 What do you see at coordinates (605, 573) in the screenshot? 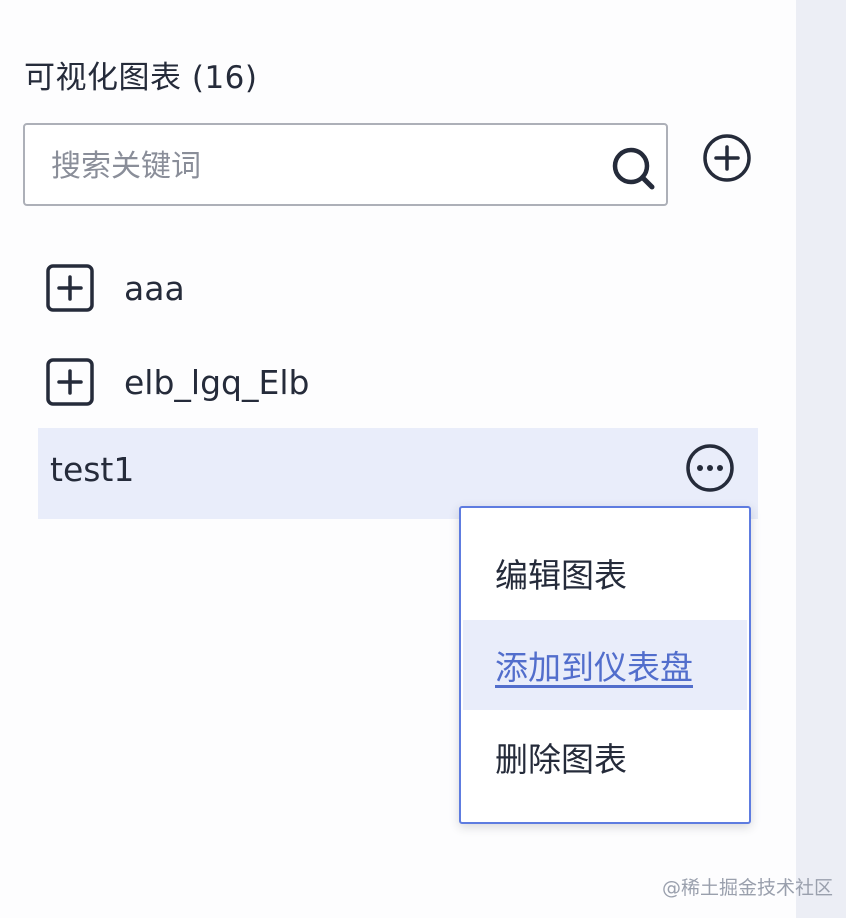
I see `menu-item-edit-chart: 编辑图表` at bounding box center [605, 573].